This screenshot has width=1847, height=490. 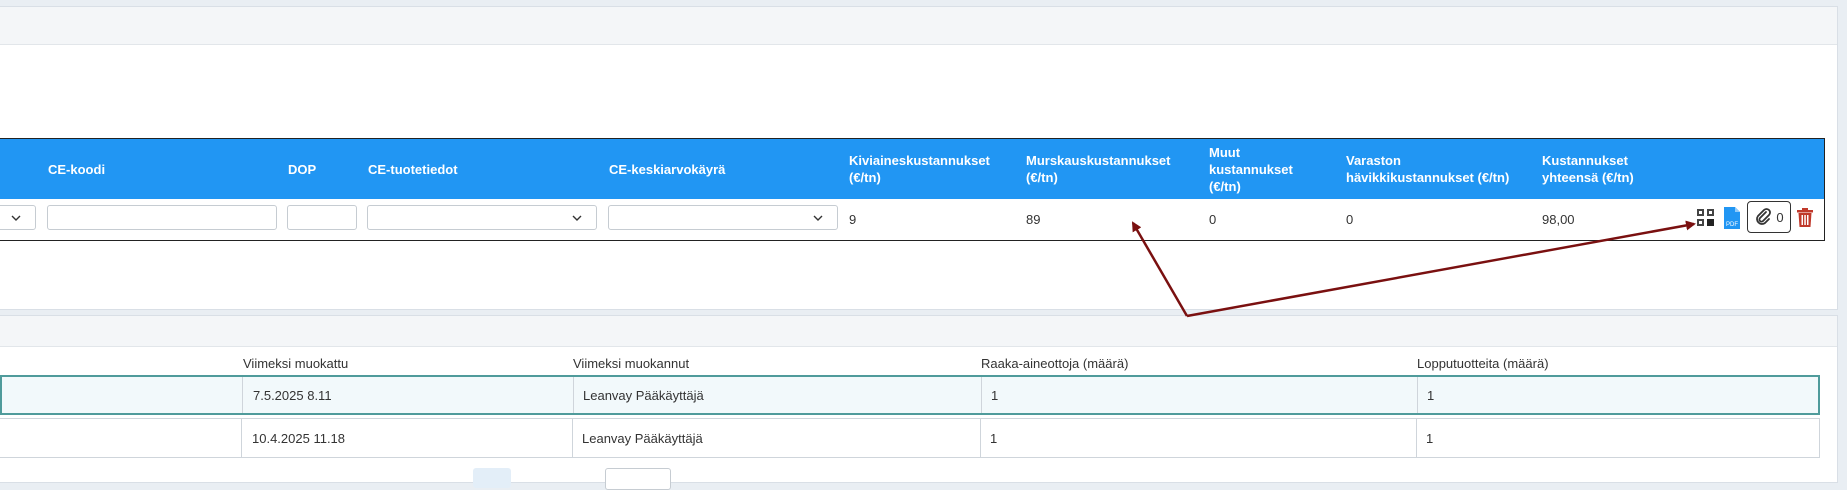 I want to click on header-aggregate-cost: Kiviaineskustannukset (€/tn), so click(x=924, y=169).